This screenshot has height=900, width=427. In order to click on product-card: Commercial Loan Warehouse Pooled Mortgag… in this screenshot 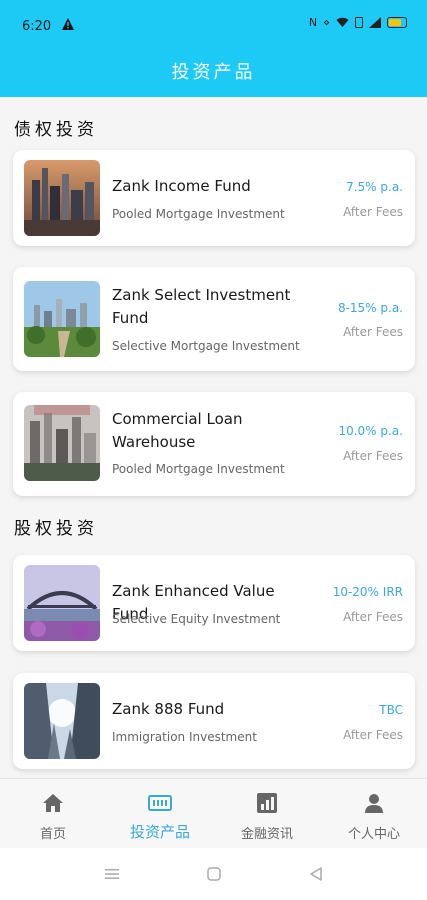, I will do `click(214, 444)`.